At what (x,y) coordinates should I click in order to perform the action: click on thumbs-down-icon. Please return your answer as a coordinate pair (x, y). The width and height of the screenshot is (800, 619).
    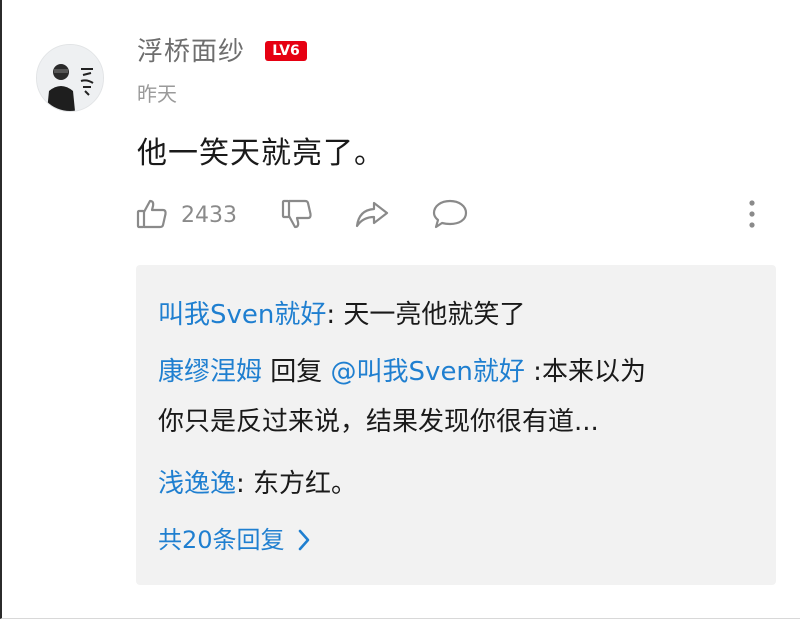
    Looking at the image, I should click on (297, 216).